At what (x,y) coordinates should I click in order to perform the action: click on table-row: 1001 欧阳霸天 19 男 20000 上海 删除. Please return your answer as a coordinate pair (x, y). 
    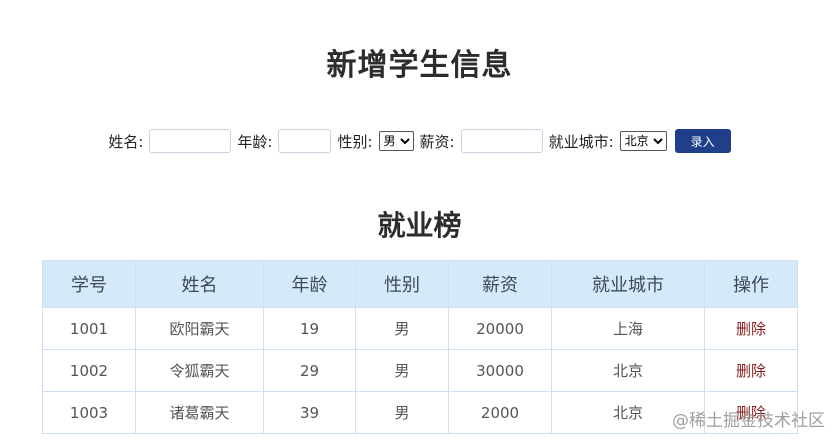
    Looking at the image, I should click on (420, 328).